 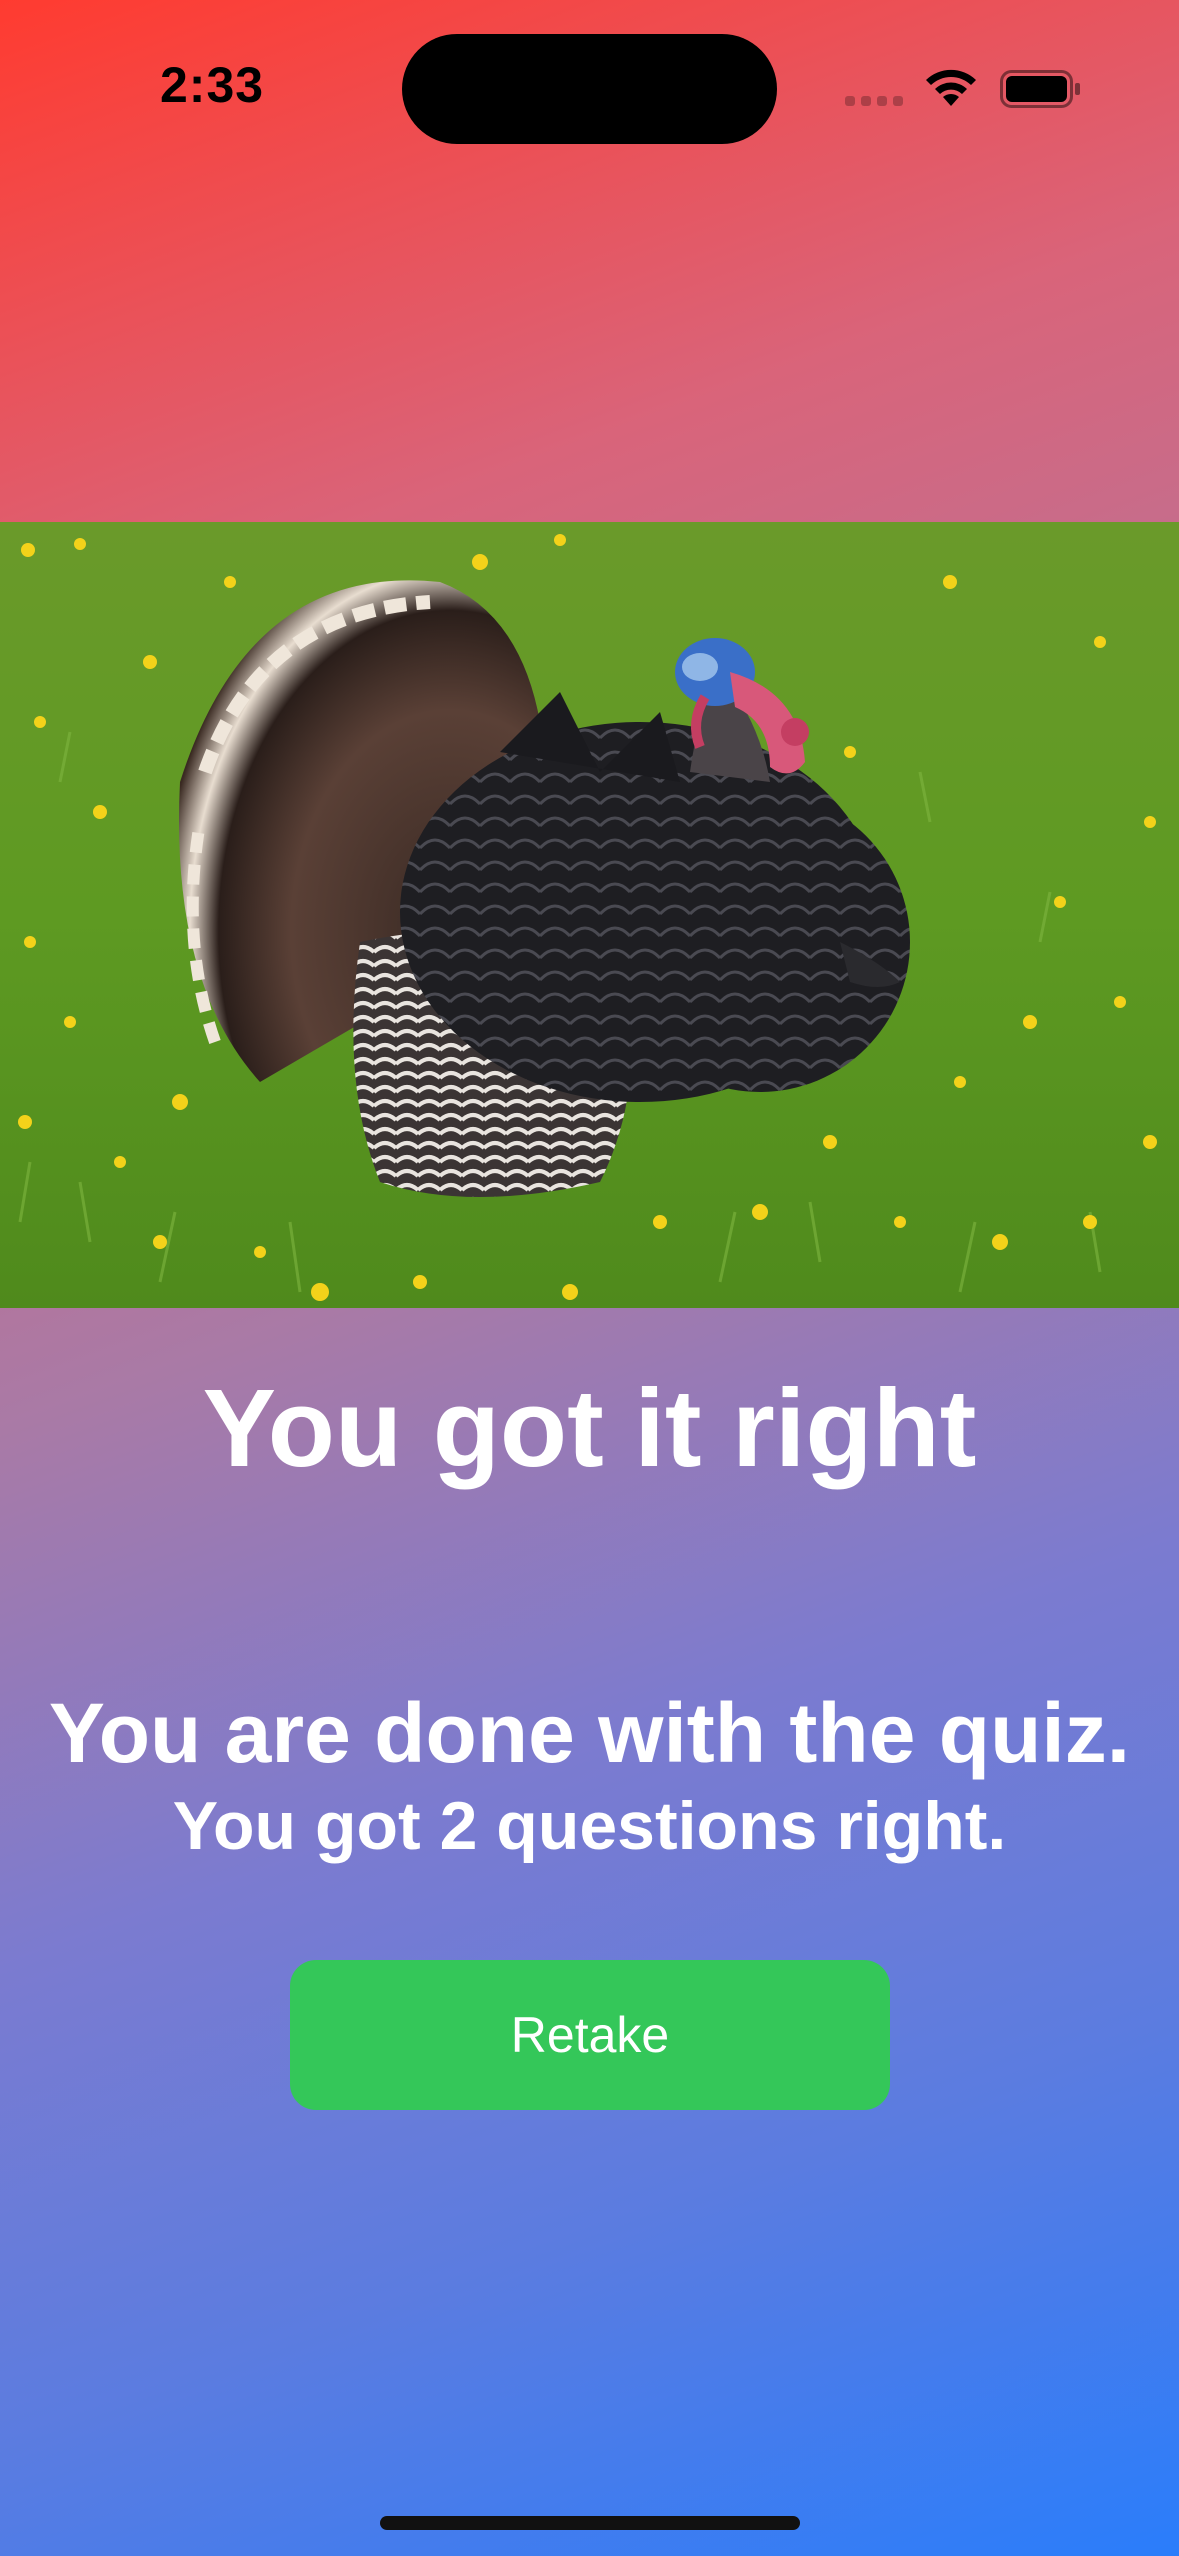 I want to click on quiz-done-message: You are done with the quiz., so click(x=589, y=1733).